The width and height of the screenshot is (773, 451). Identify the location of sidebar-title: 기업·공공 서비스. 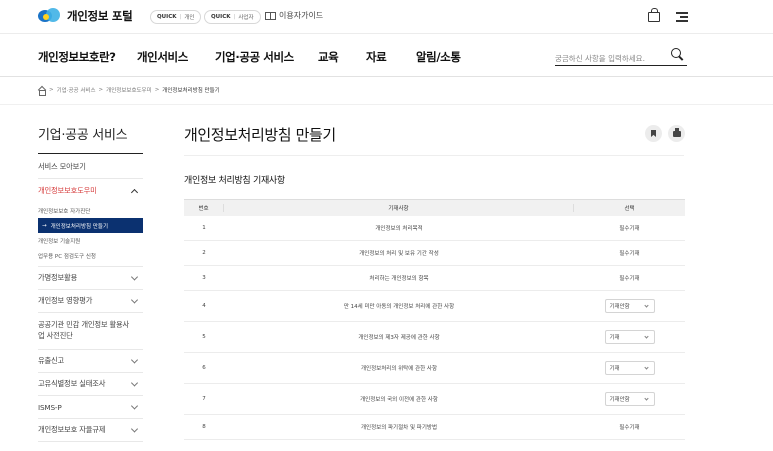
(83, 135).